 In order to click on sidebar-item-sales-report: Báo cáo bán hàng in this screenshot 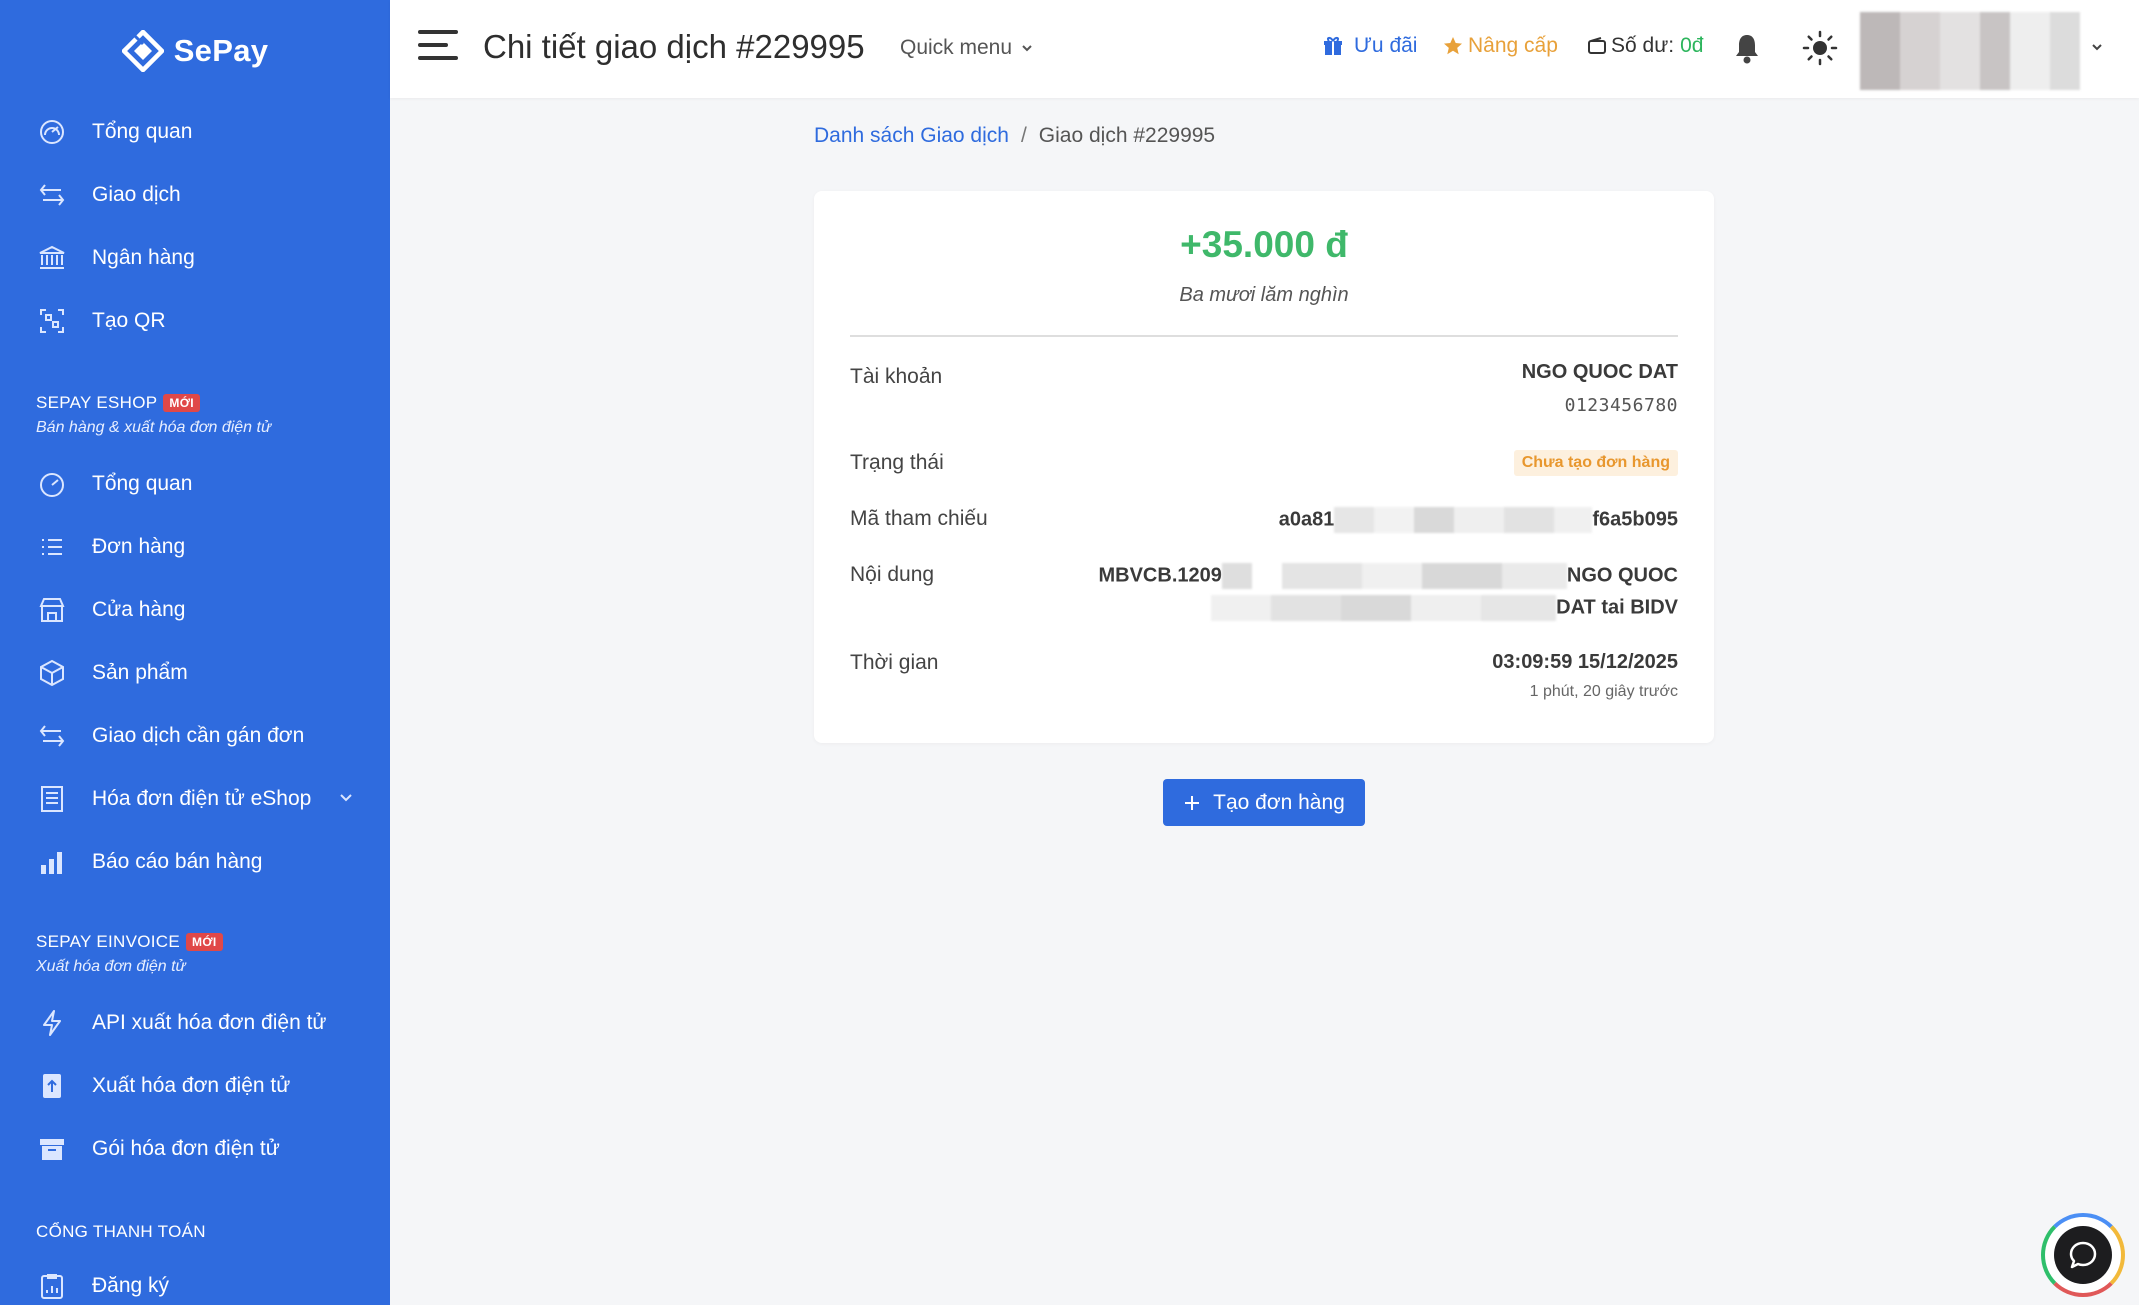, I will do `click(195, 862)`.